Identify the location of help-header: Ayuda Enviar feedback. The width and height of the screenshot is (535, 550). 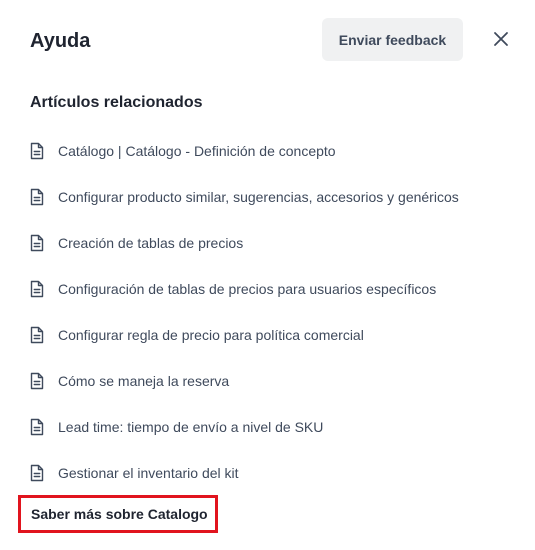
(267, 41).